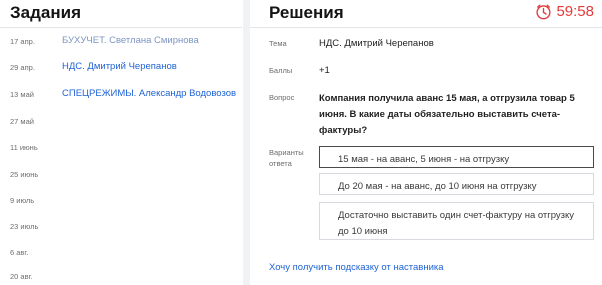 The height and width of the screenshot is (285, 602). What do you see at coordinates (119, 66) in the screenshot?
I see `task-link: НДС. Дмитрий Черепанов` at bounding box center [119, 66].